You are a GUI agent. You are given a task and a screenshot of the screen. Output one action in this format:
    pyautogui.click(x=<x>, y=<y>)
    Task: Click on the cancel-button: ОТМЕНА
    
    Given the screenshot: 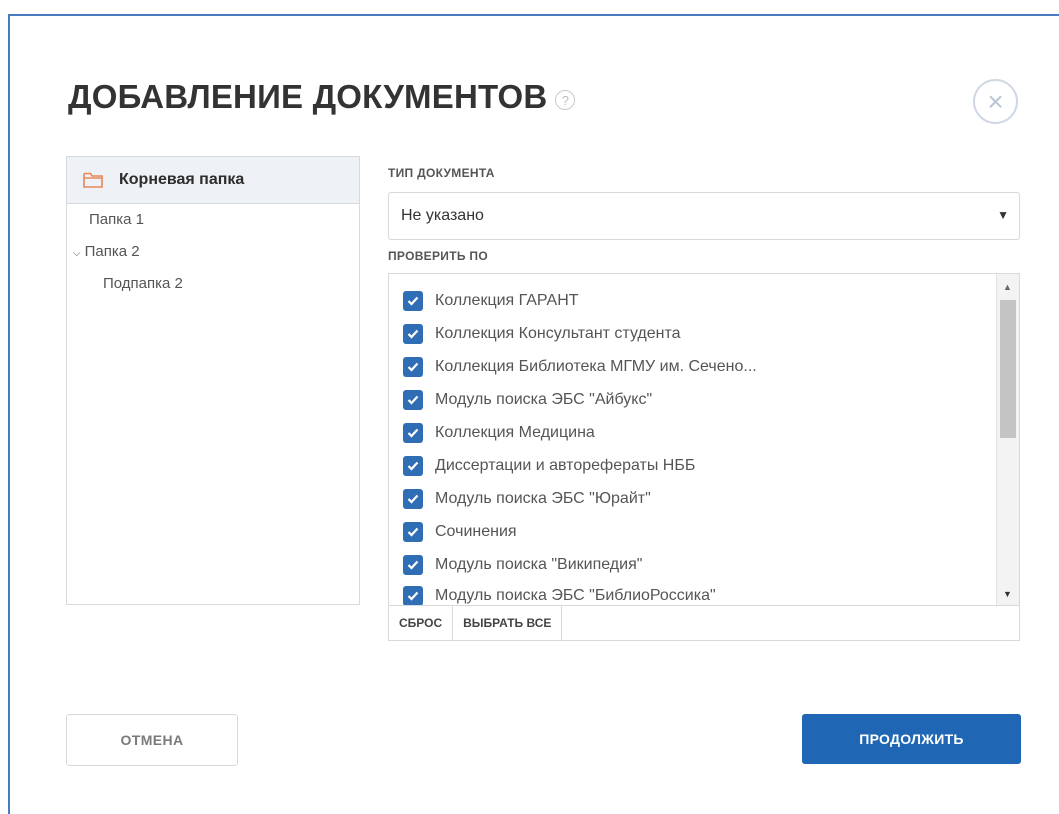 What is the action you would take?
    pyautogui.click(x=152, y=740)
    